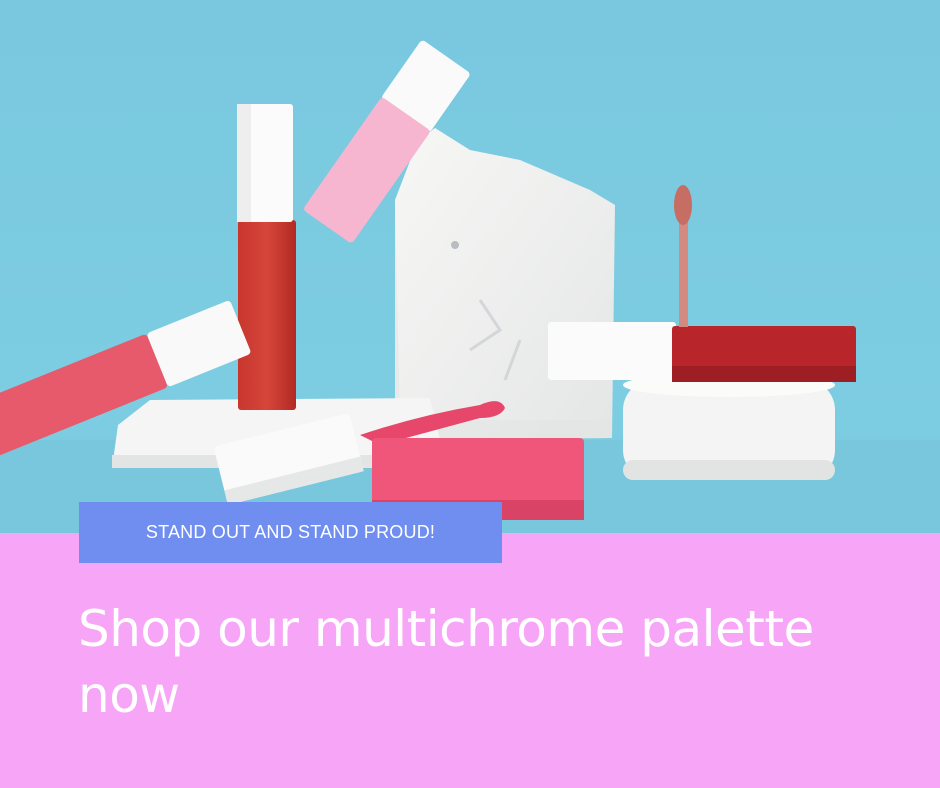 This screenshot has width=940, height=788. Describe the element at coordinates (729, 426) in the screenshot. I see `plaster-block-round` at that location.